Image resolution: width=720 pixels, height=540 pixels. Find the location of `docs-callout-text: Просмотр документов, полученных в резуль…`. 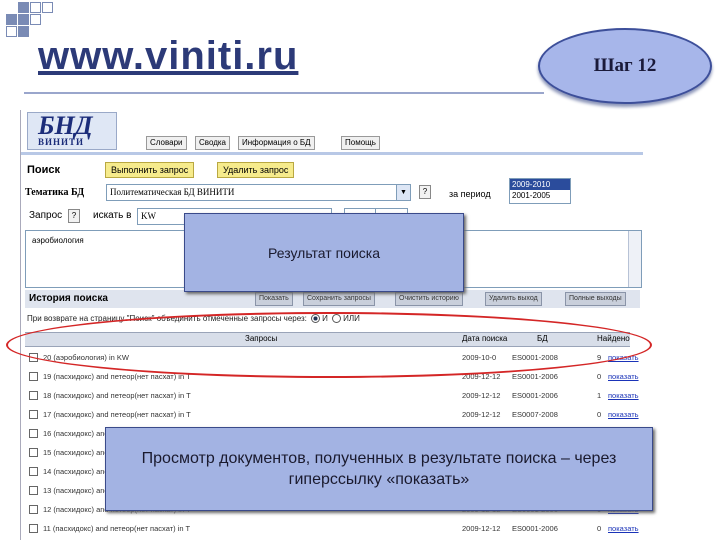

docs-callout-text: Просмотр документов, полученных в резуль… is located at coordinates (379, 469).